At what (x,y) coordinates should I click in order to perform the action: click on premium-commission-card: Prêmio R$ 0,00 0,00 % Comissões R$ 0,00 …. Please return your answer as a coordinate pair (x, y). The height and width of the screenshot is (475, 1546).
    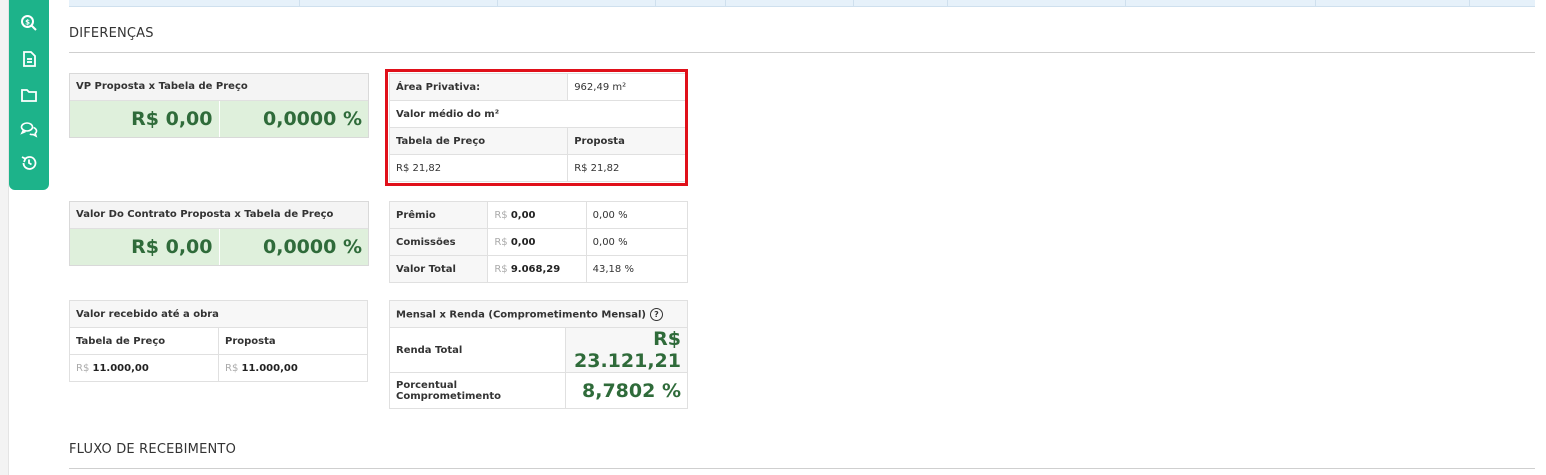
    Looking at the image, I should click on (538, 242).